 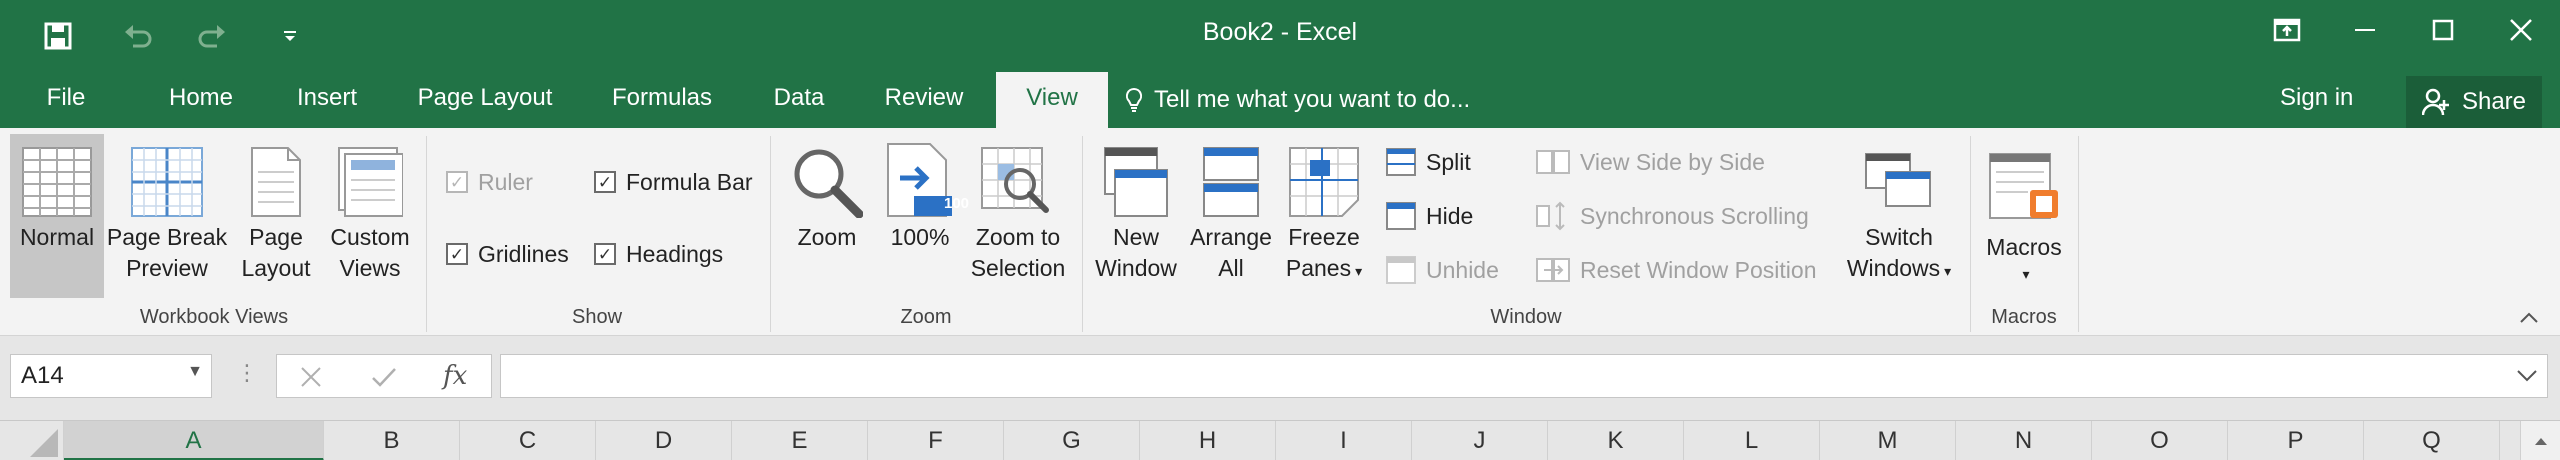 I want to click on enter-check-icon, so click(x=384, y=377).